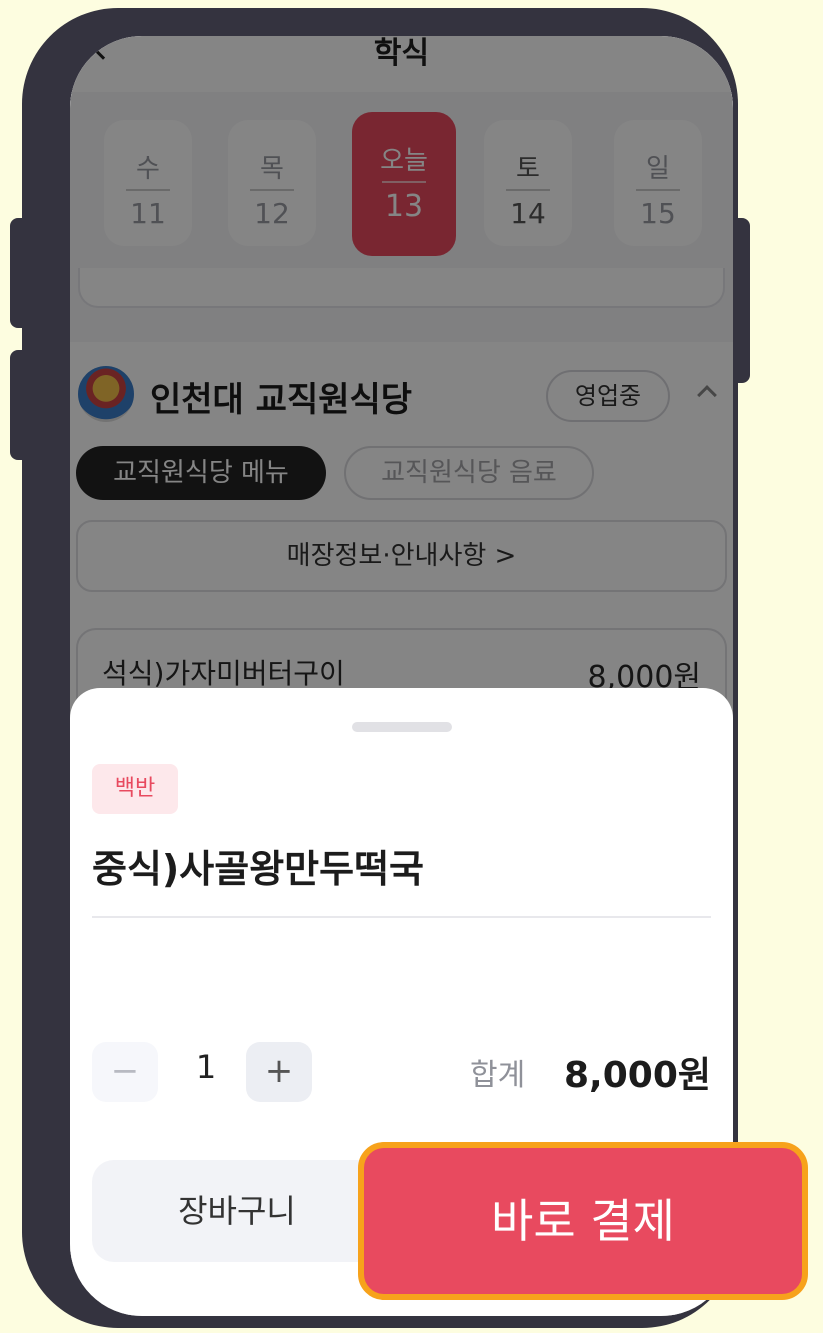  What do you see at coordinates (402, 727) in the screenshot?
I see `sheet-drag-handle` at bounding box center [402, 727].